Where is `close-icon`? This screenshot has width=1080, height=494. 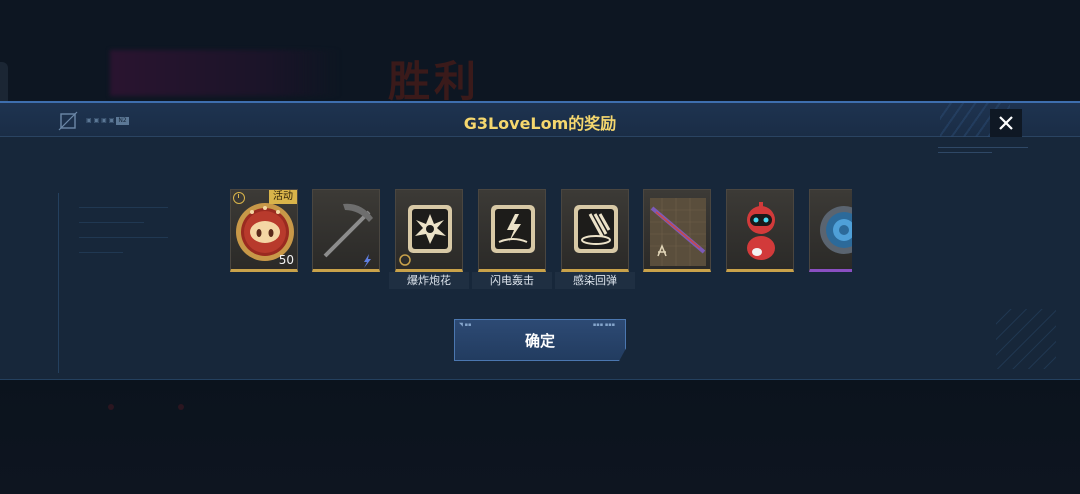 close-icon is located at coordinates (1006, 123).